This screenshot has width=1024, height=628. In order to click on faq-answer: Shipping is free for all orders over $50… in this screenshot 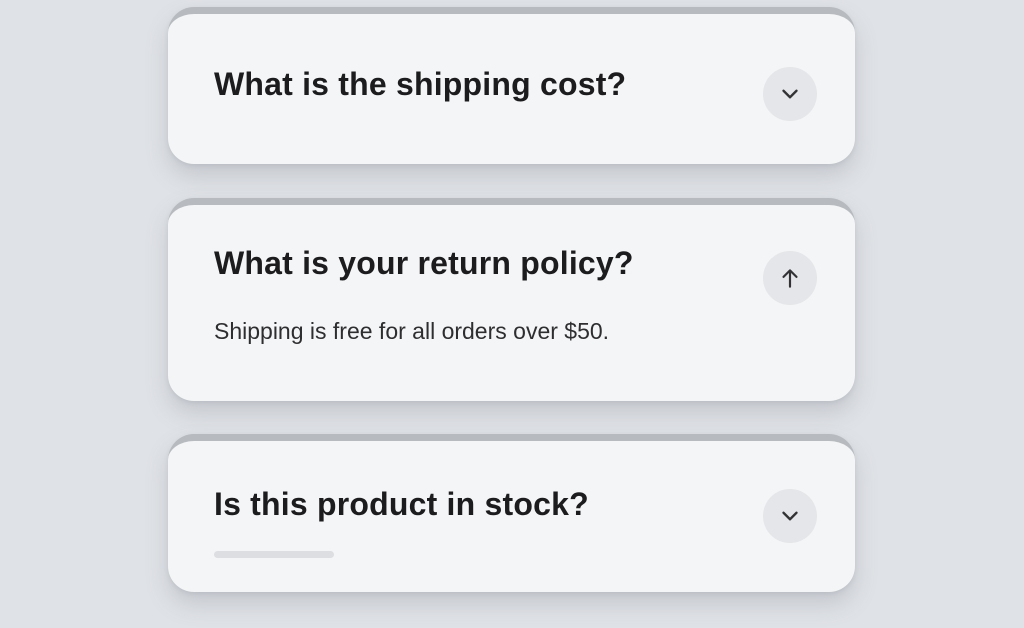, I will do `click(412, 331)`.